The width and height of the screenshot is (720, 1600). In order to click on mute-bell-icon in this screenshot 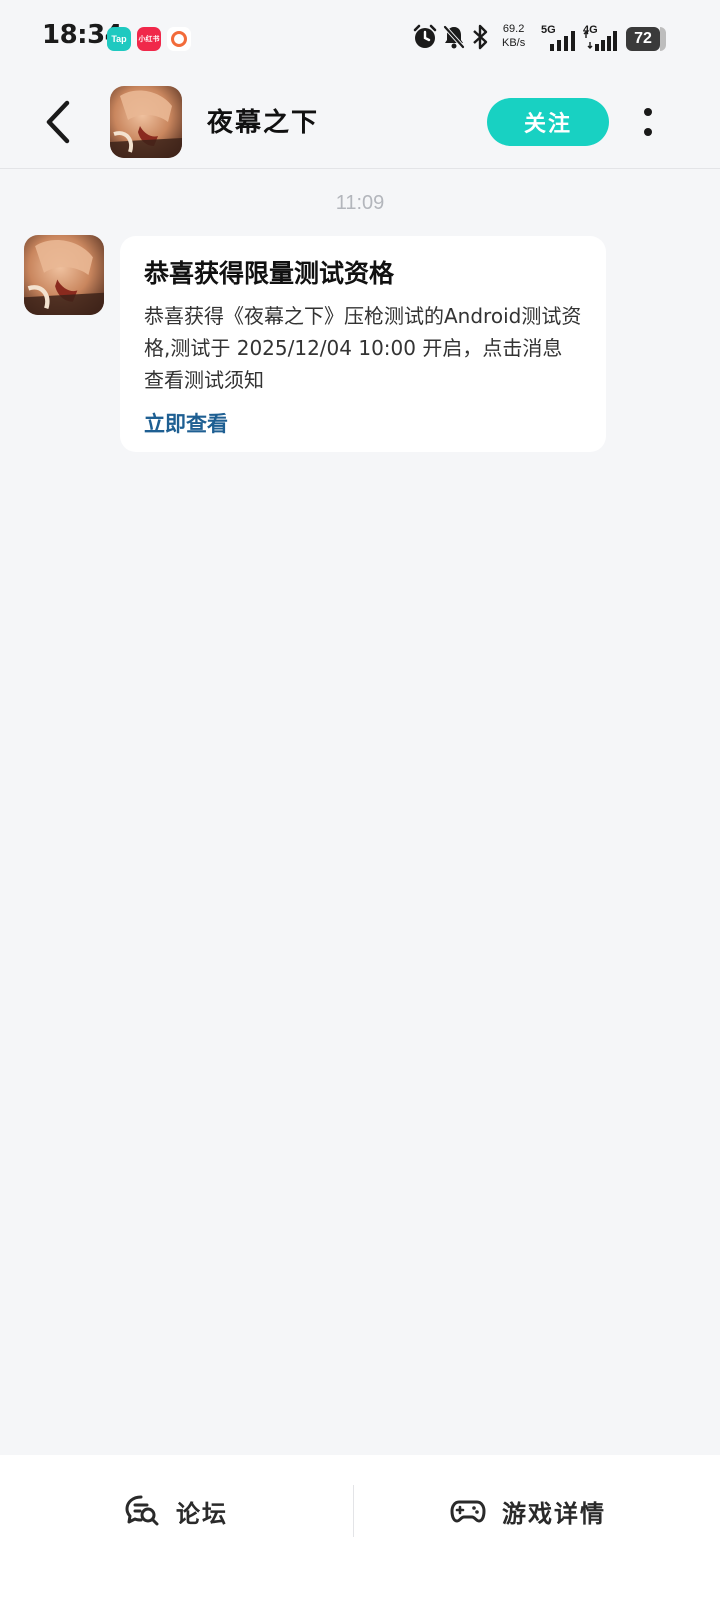, I will do `click(454, 37)`.